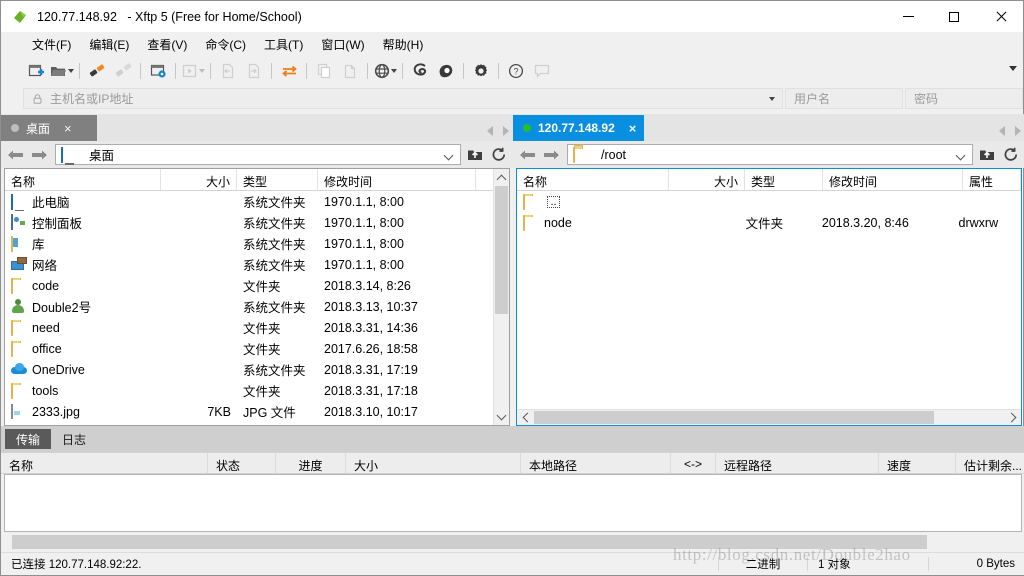 This screenshot has width=1024, height=576. What do you see at coordinates (371, 306) in the screenshot?
I see `cell-modified: 2018.3.13, 10:37` at bounding box center [371, 306].